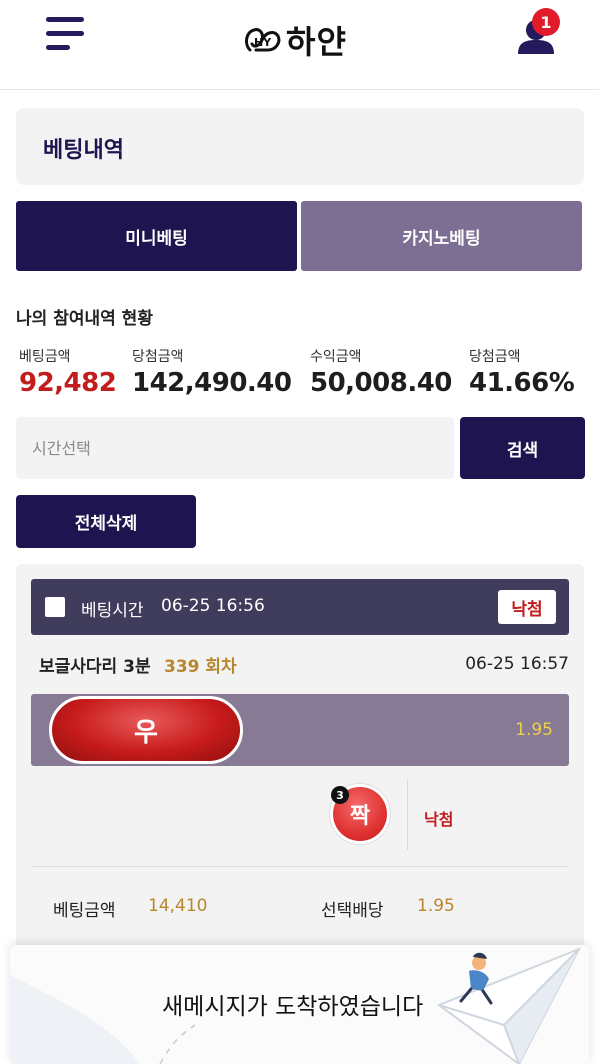  Describe the element at coordinates (112, 611) in the screenshot. I see `bet-time-label: 베팅시간` at that location.